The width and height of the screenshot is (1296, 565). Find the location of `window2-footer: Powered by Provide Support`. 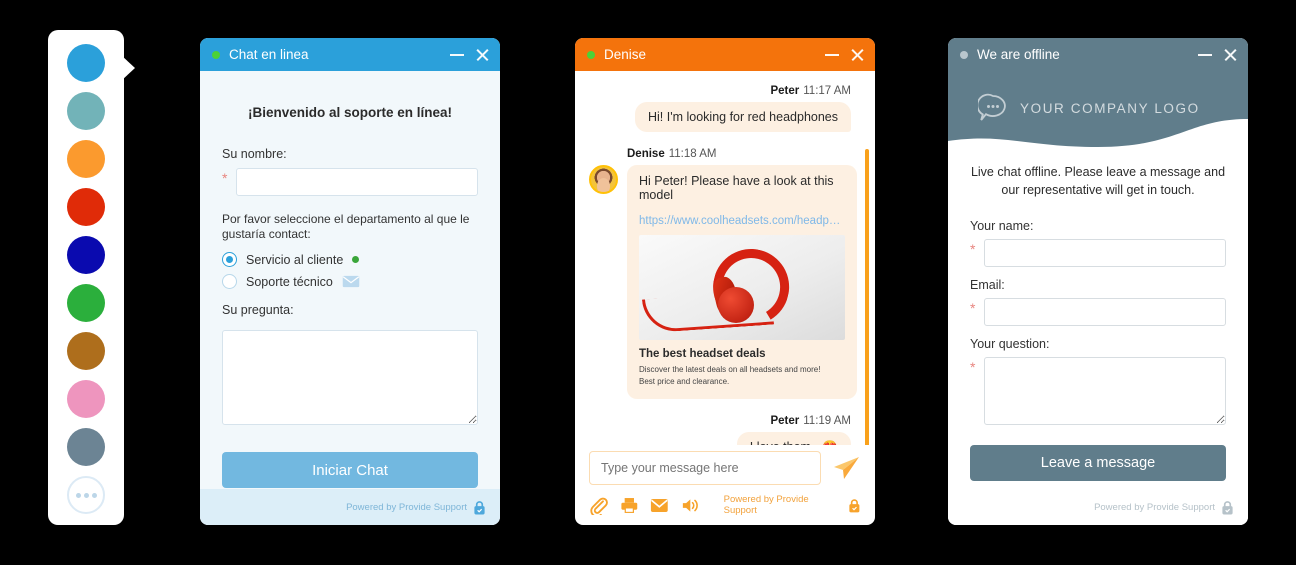

window2-footer: Powered by Provide Support is located at coordinates (792, 505).